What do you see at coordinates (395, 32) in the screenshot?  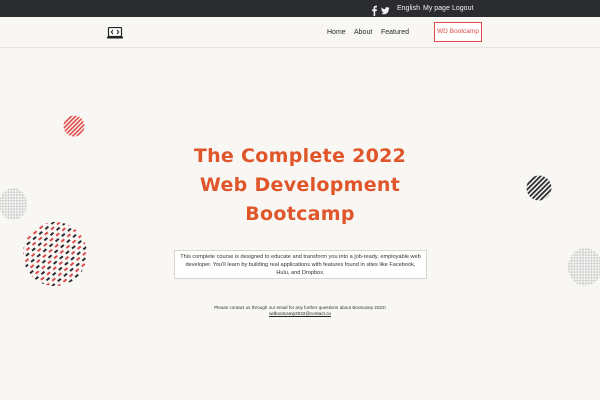 I see `nav-featured: Featured` at bounding box center [395, 32].